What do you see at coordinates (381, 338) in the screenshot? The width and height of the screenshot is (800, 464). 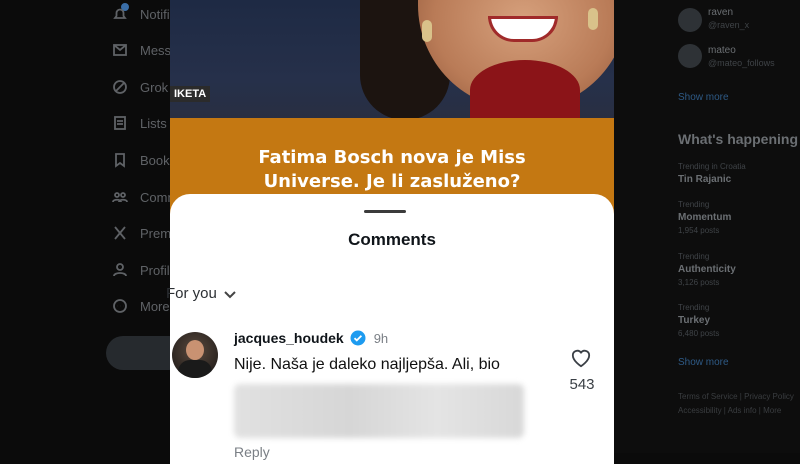 I see `comment-timestamp: 9h` at bounding box center [381, 338].